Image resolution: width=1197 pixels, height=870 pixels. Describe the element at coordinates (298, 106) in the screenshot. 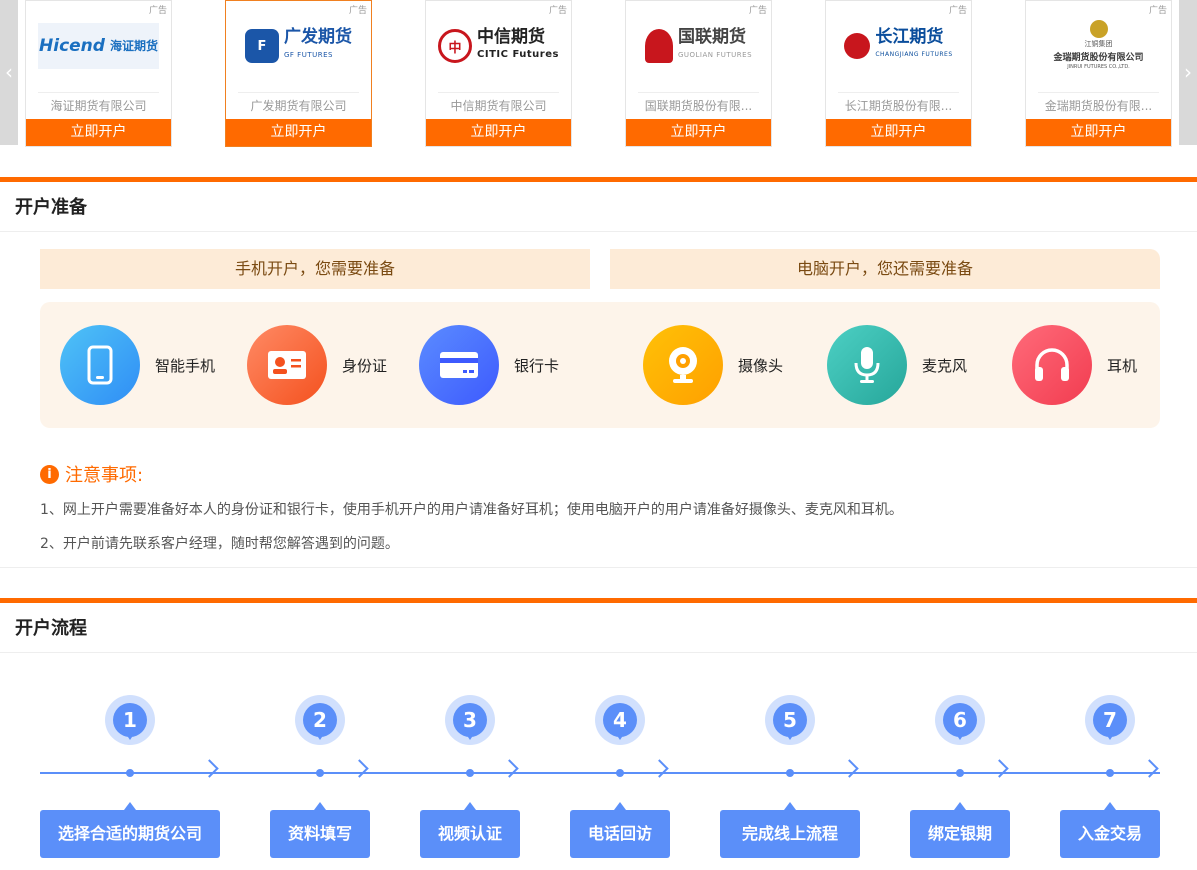

I see `broker-name: 广发期货有限公司` at that location.